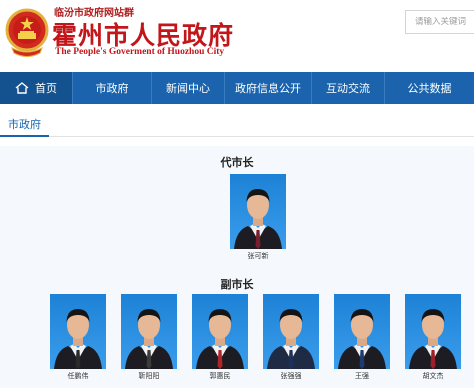  What do you see at coordinates (24, 125) in the screenshot?
I see `tab-government: 市政府` at bounding box center [24, 125].